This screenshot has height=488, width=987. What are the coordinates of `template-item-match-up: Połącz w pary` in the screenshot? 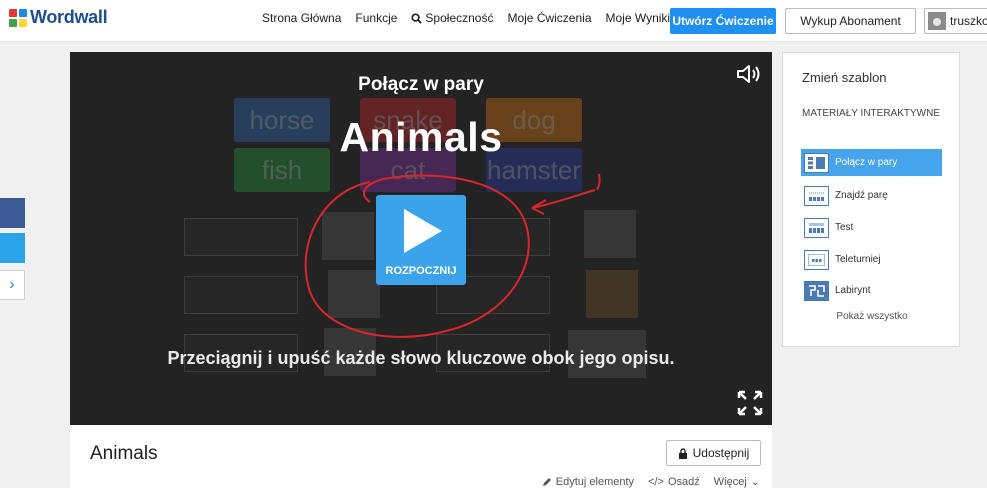 It's located at (871, 162).